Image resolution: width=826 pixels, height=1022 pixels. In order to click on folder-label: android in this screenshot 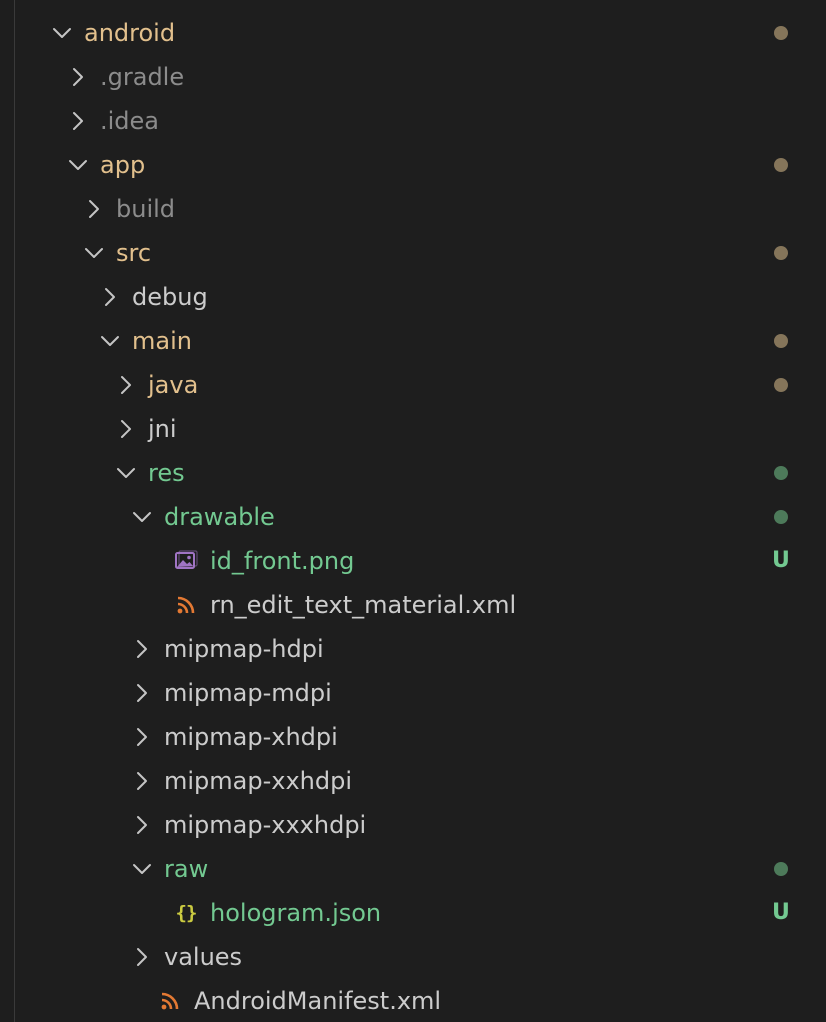, I will do `click(130, 33)`.